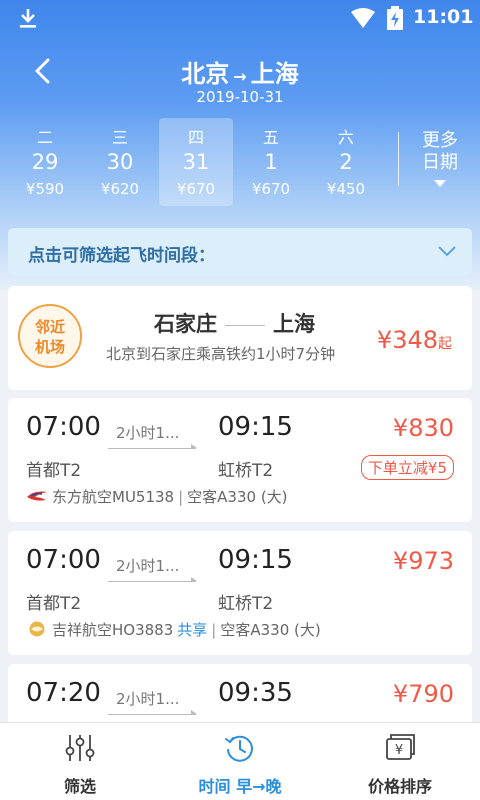  I want to click on route-from: 北京, so click(205, 74).